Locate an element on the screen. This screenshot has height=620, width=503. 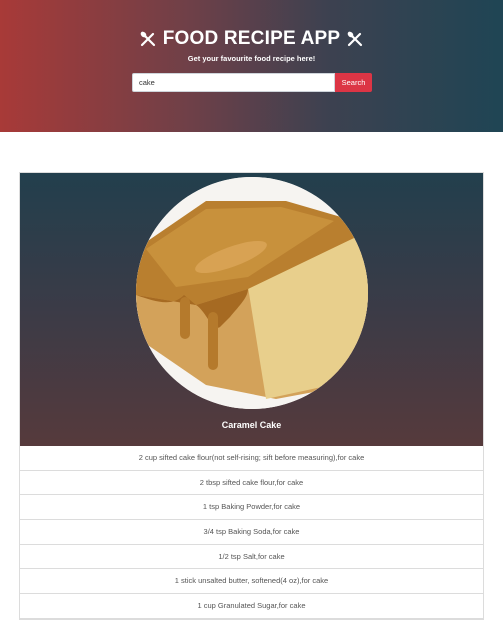
ingredient-item: 1 tsp Baking Powder,for cake is located at coordinates (251, 508).